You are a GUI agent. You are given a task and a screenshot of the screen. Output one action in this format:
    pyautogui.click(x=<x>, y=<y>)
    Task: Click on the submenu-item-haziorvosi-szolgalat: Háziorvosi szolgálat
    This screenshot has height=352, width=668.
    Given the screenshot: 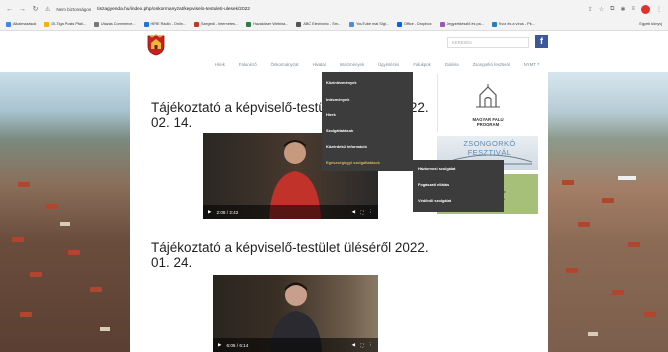 What is the action you would take?
    pyautogui.click(x=436, y=168)
    